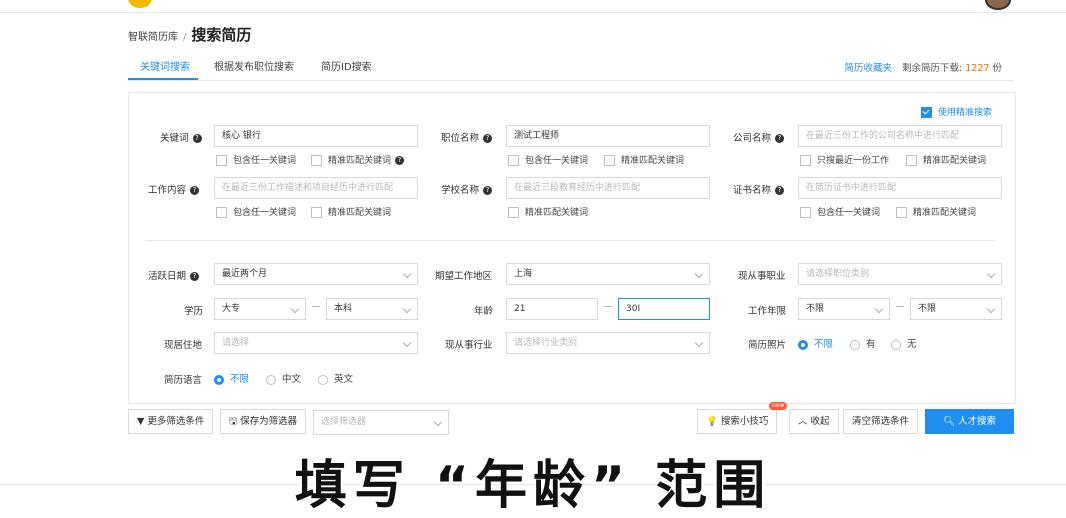 The image size is (1066, 518). Describe the element at coordinates (260, 309) in the screenshot. I see `education-from-select: 大专` at that location.